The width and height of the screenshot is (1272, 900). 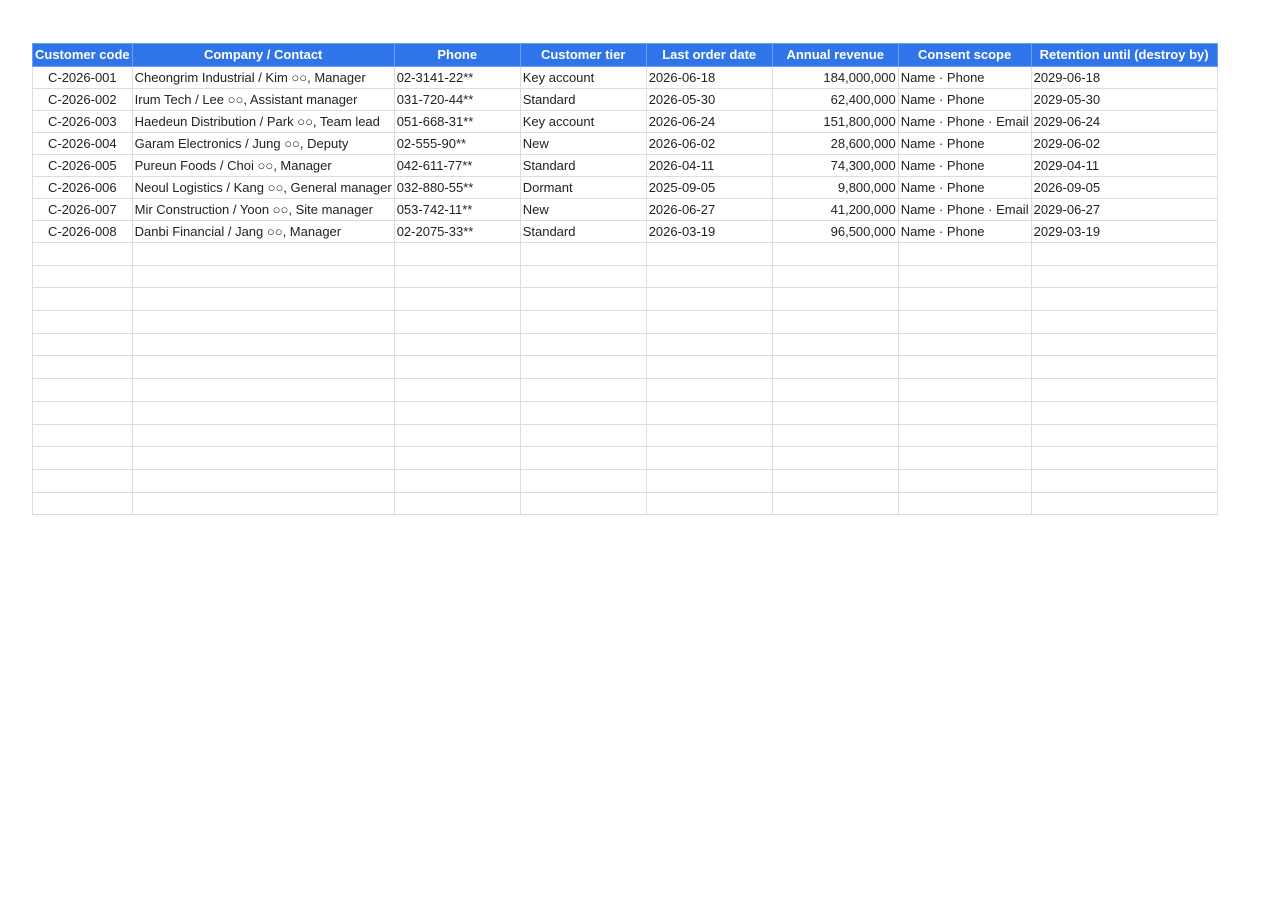 I want to click on cell-annual-revenue: 151,800,000, so click(x=835, y=121).